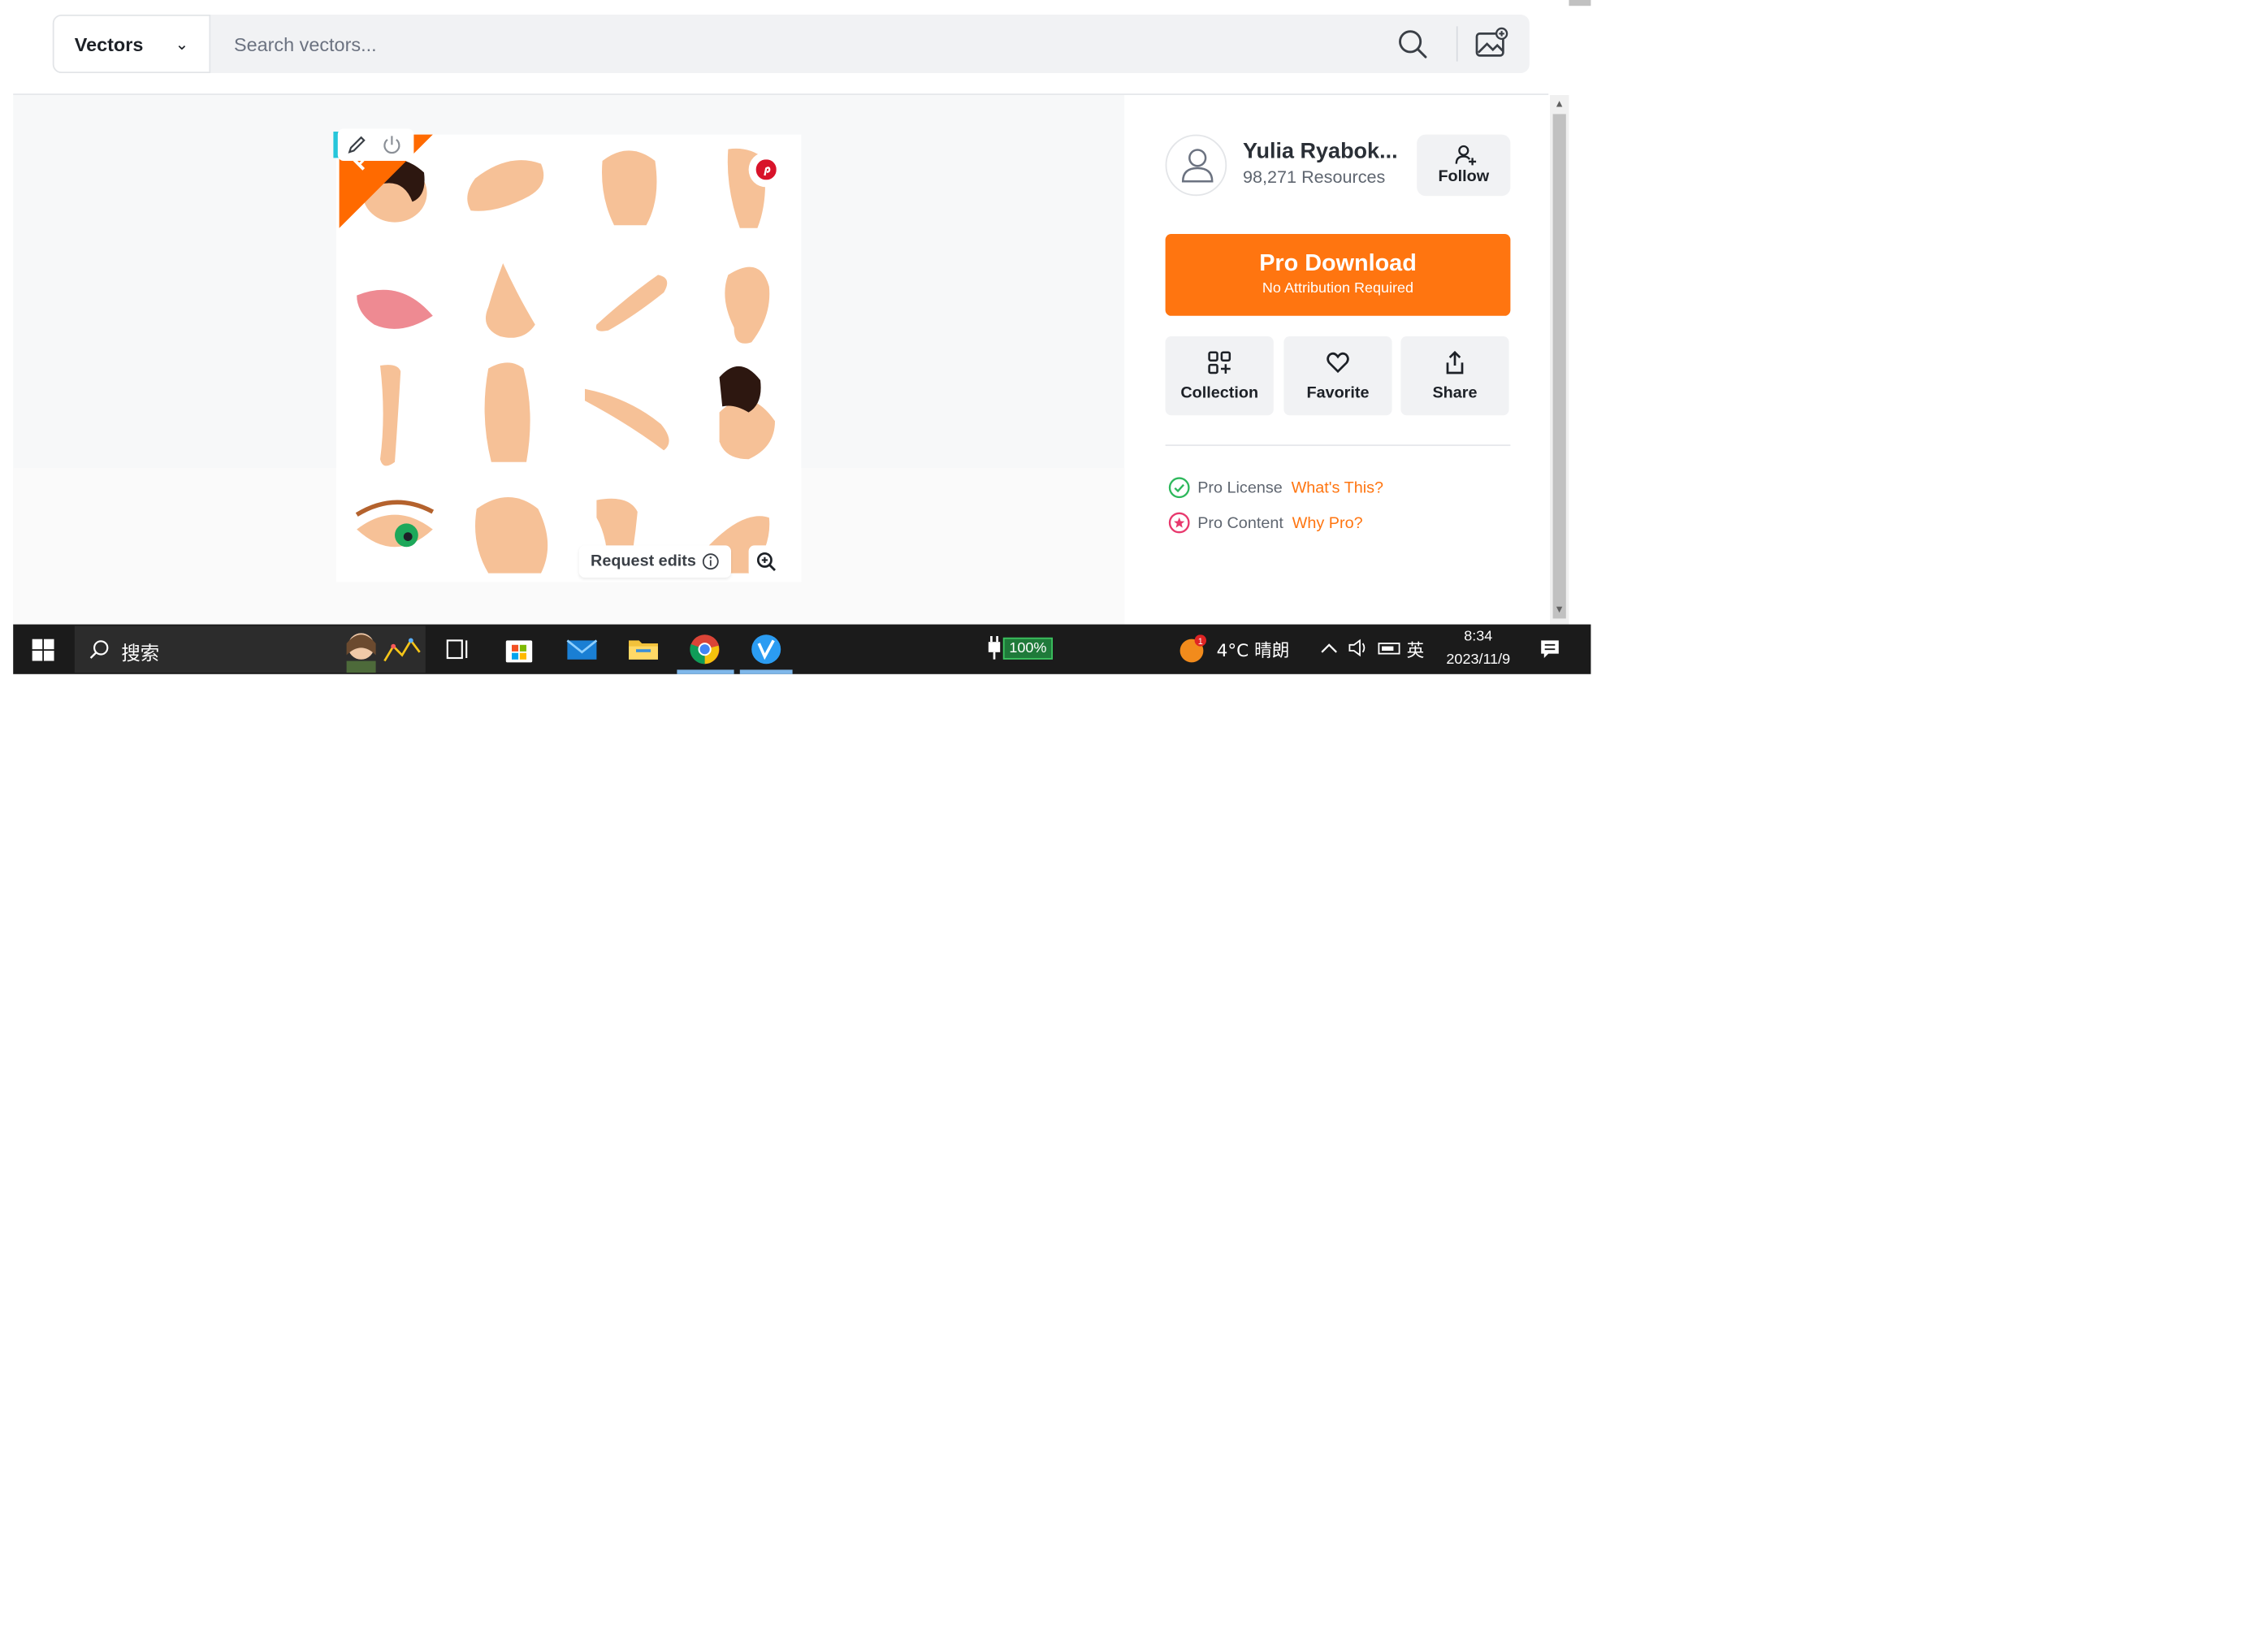 The height and width of the screenshot is (1641, 2268). What do you see at coordinates (357, 145) in the screenshot?
I see `edit-pencil-icon` at bounding box center [357, 145].